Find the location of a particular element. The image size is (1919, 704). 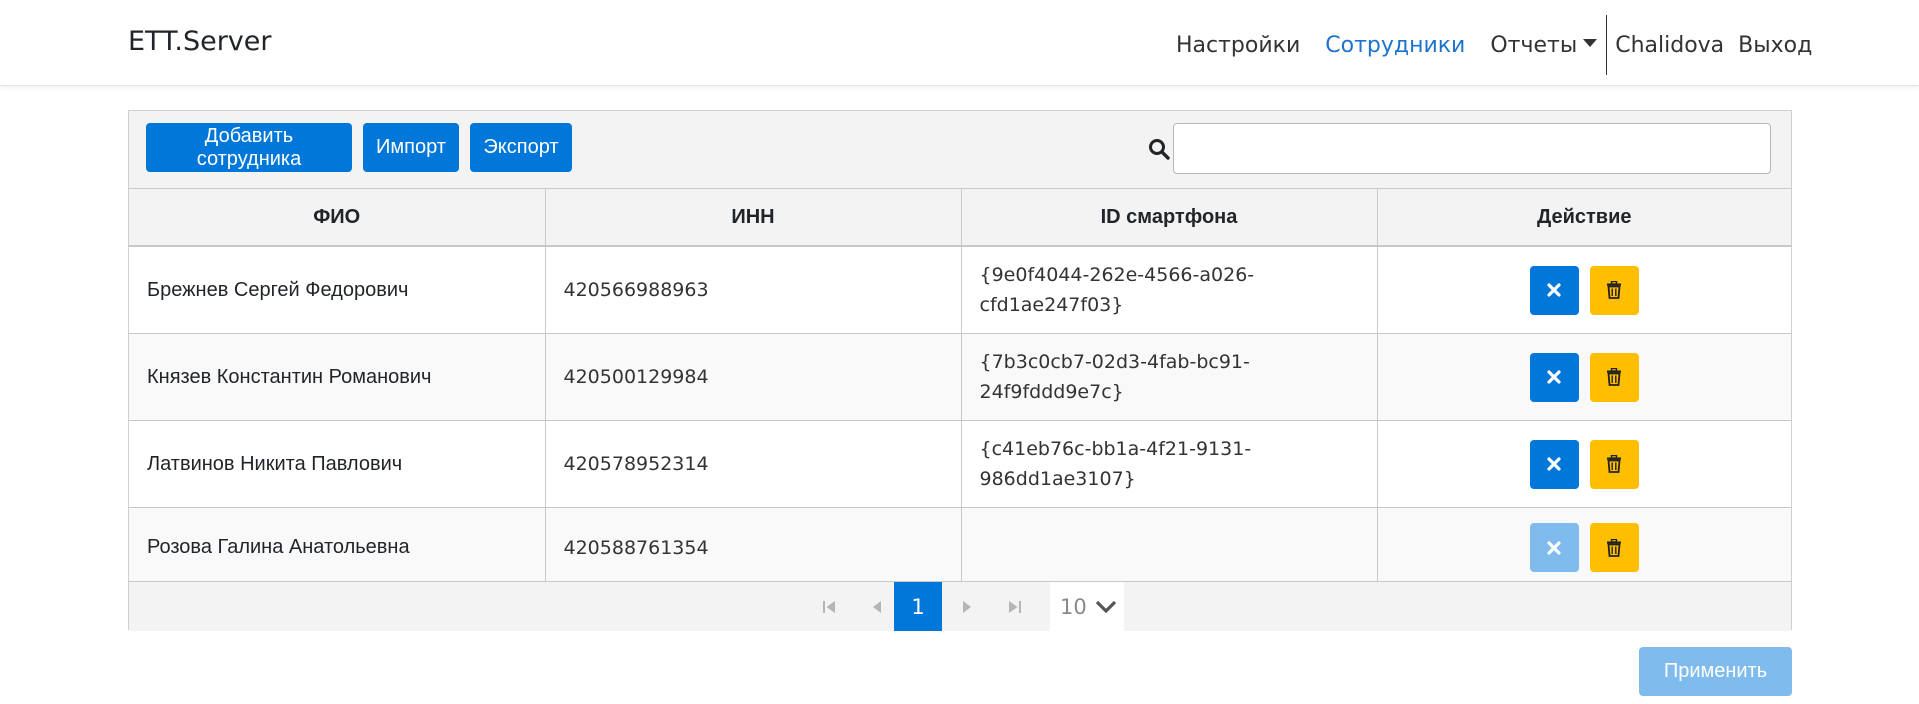

current-page-button: 1 is located at coordinates (918, 606).